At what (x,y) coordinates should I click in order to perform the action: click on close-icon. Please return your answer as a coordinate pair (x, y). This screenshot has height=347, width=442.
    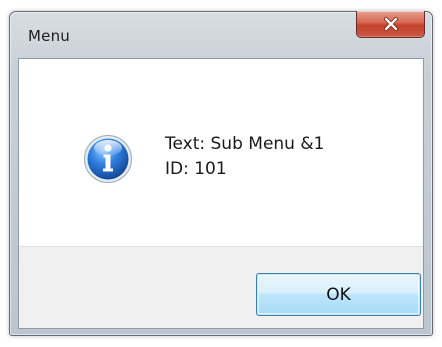
    Looking at the image, I should click on (390, 24).